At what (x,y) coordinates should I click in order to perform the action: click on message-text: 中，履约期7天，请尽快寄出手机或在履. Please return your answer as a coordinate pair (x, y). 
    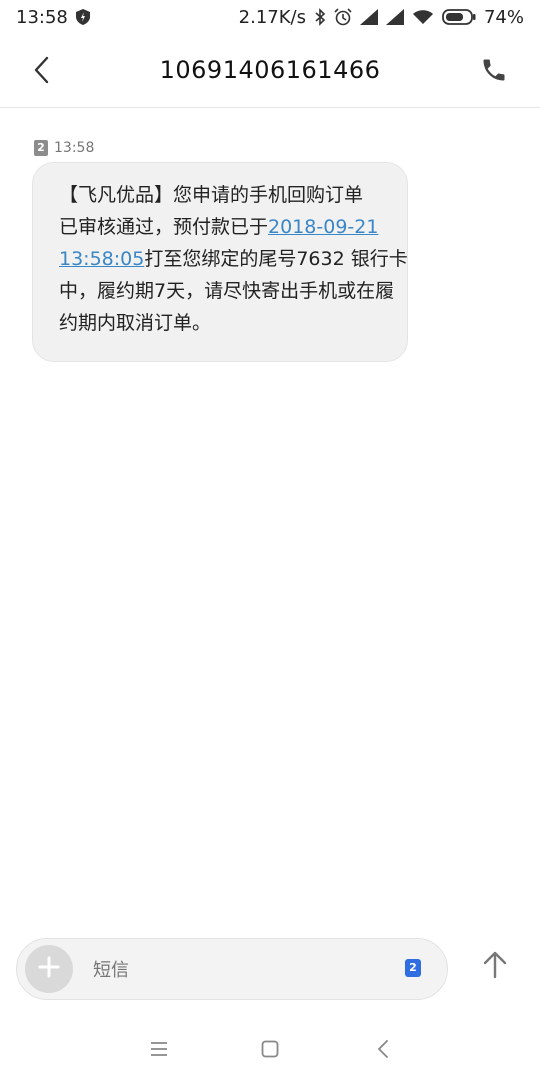
    Looking at the image, I should click on (227, 291).